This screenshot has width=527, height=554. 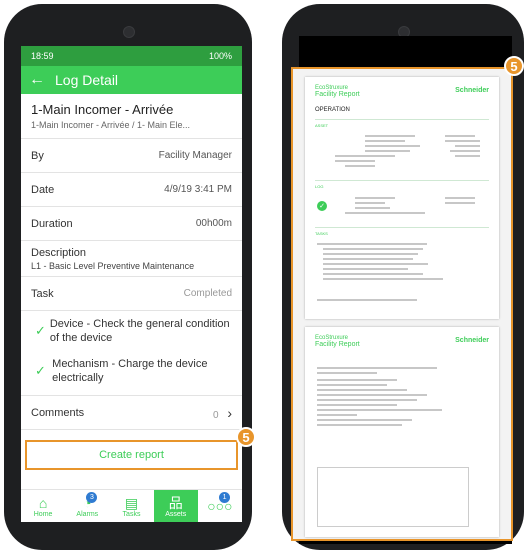 I want to click on tab-alarms: ◔ 3 Alarms, so click(x=87, y=506).